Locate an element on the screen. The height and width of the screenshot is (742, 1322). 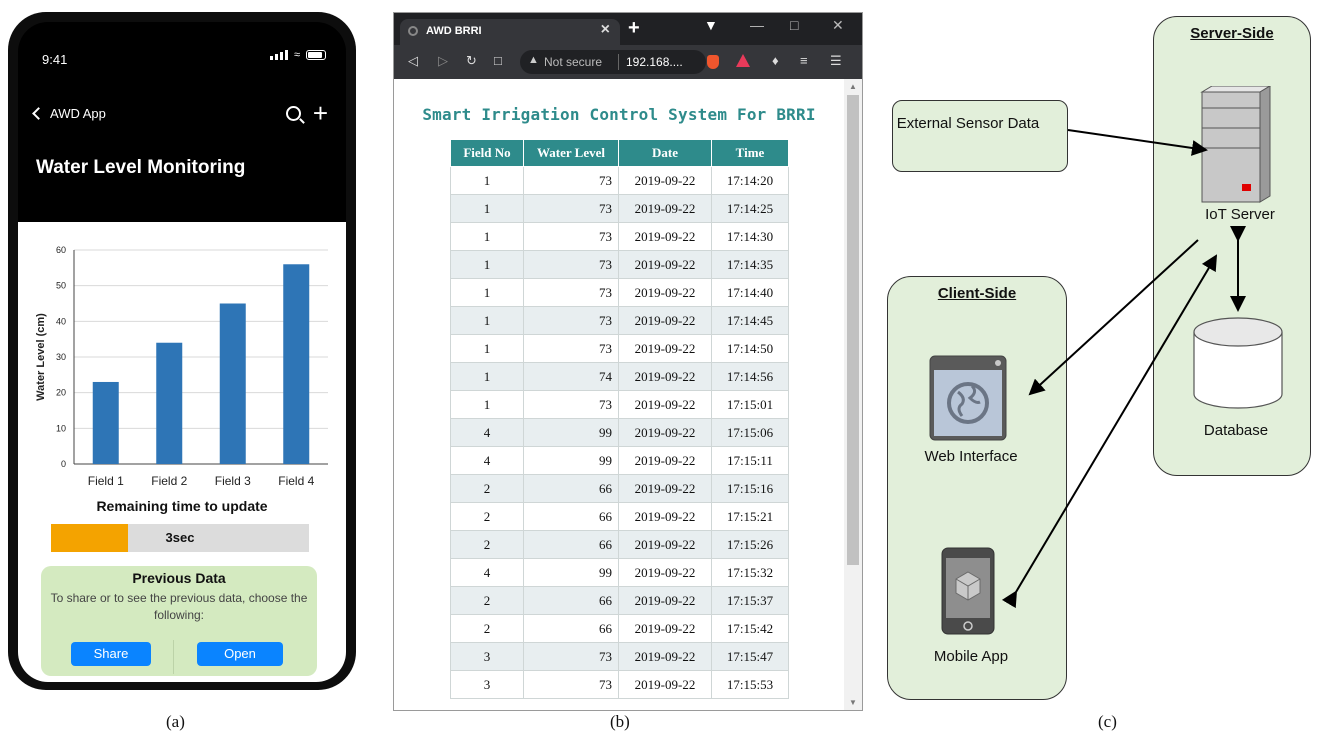
table-row: 2 66 2019-09-22 17:15:21 is located at coordinates (619, 516).